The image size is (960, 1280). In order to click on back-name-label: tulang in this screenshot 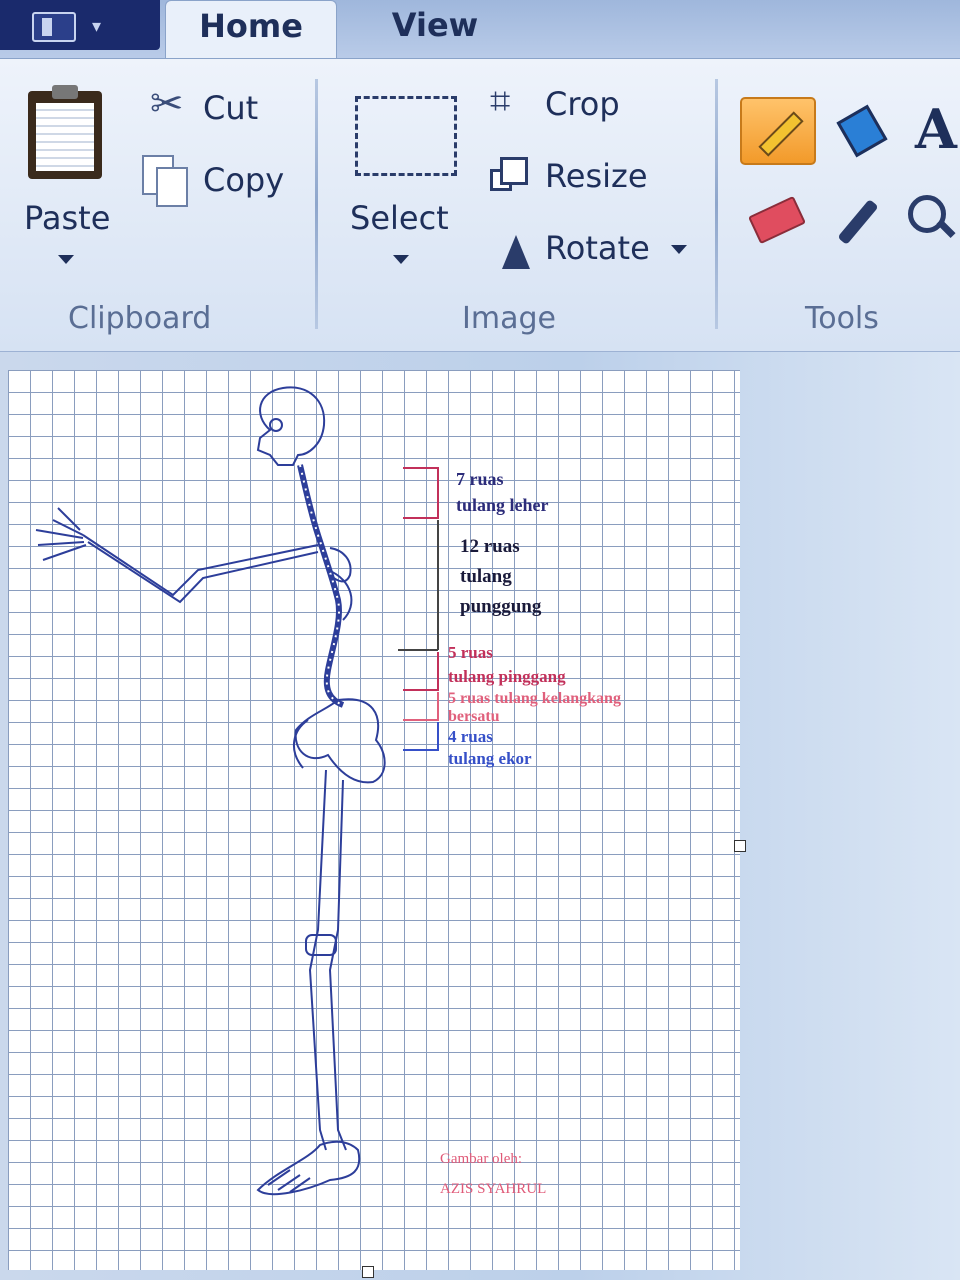, I will do `click(486, 576)`.